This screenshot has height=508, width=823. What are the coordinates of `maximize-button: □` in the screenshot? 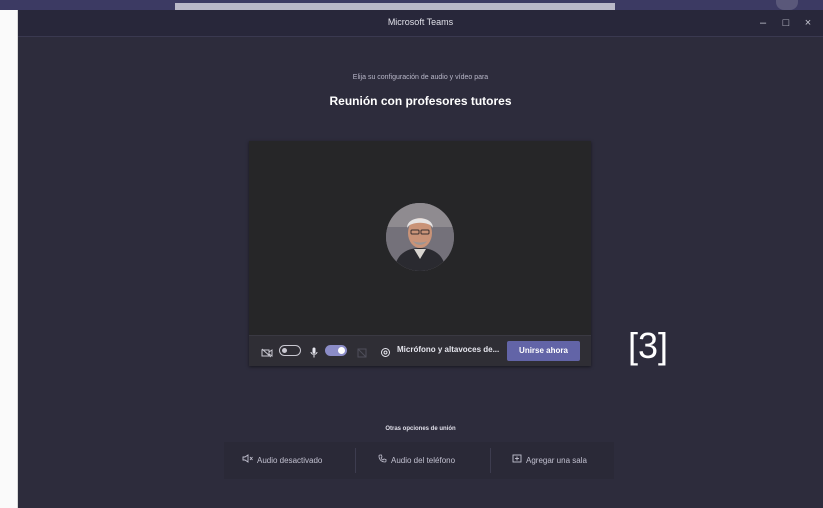 It's located at (786, 23).